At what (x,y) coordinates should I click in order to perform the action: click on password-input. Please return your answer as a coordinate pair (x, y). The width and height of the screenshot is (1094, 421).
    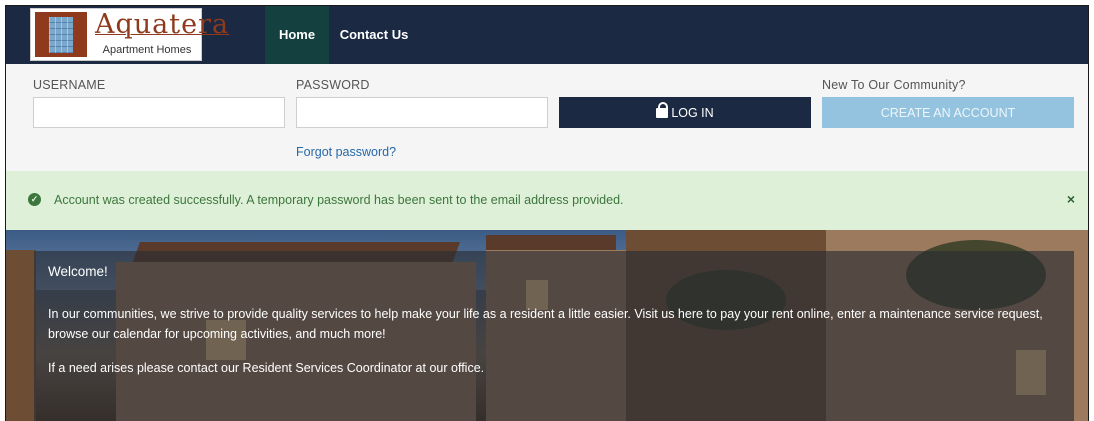
    Looking at the image, I should click on (422, 112).